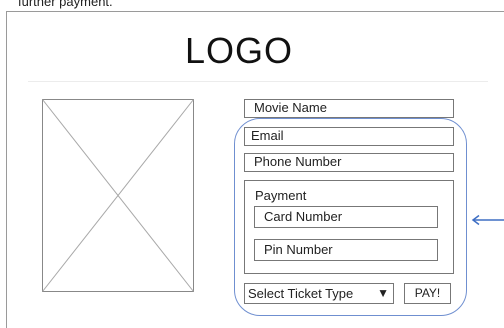 This screenshot has width=504, height=328. I want to click on ticket-type-select: Select Ticket Type ▼, so click(319, 293).